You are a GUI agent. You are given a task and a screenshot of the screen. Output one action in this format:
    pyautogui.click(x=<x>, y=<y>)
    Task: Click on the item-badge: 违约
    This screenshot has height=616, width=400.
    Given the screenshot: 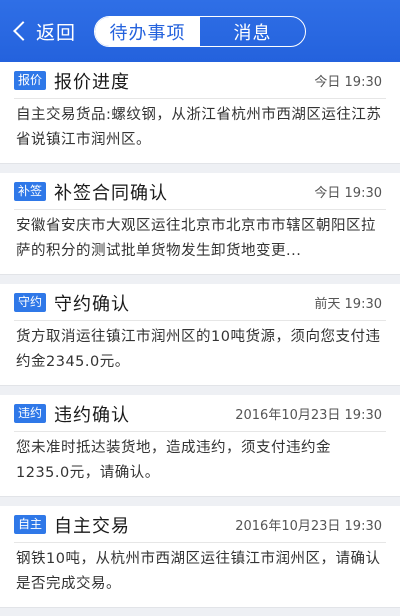 What is the action you would take?
    pyautogui.click(x=30, y=413)
    